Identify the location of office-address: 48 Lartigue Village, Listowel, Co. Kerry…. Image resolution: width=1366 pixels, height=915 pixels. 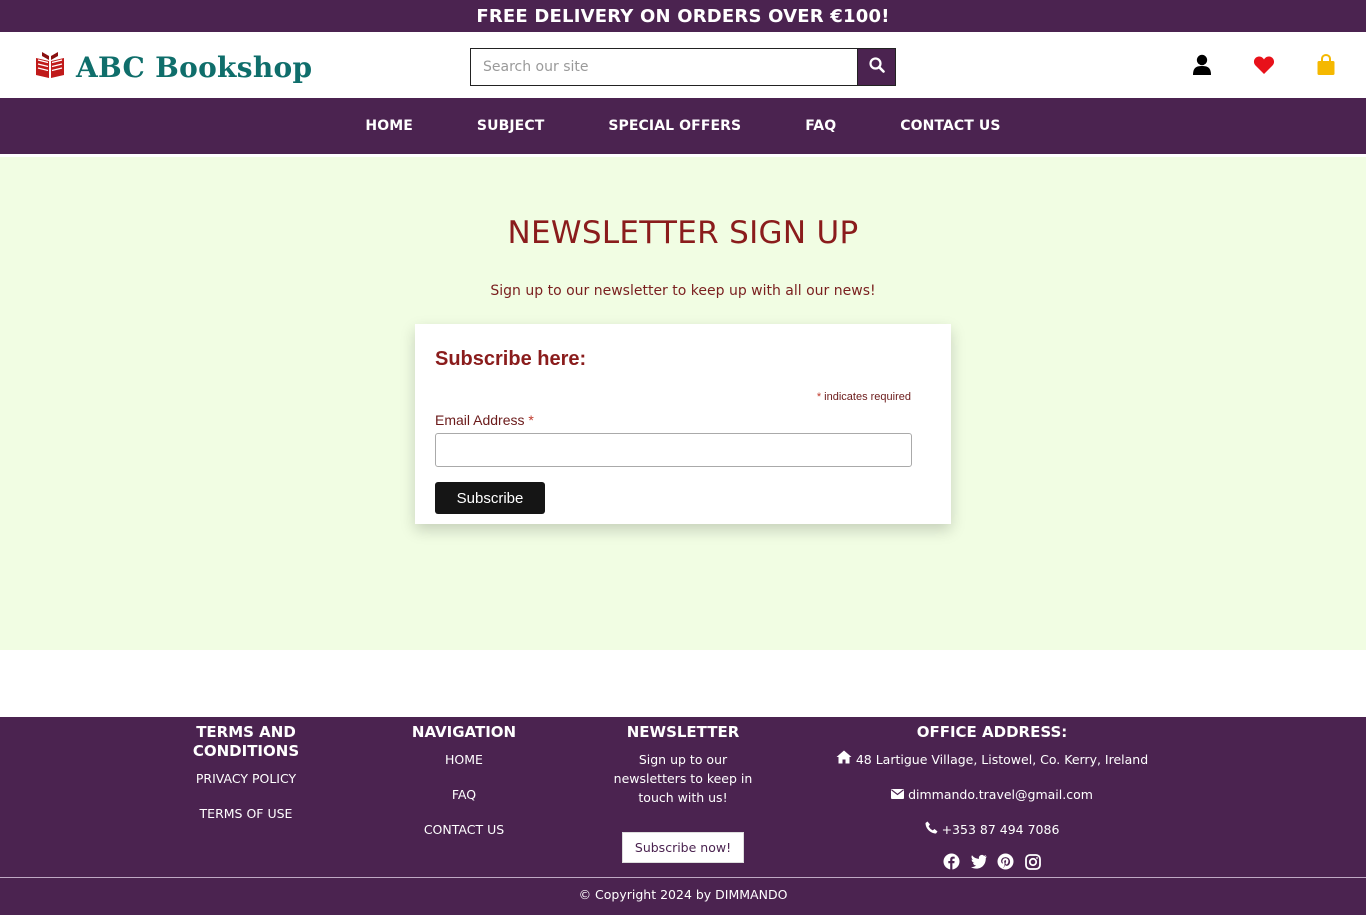
(992, 759).